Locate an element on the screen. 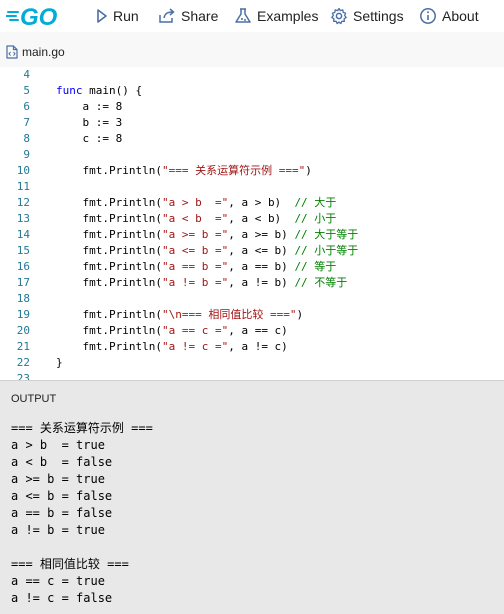  code-line: 16 fmt.Println("a == b =", a == b) // 等于 is located at coordinates (252, 267).